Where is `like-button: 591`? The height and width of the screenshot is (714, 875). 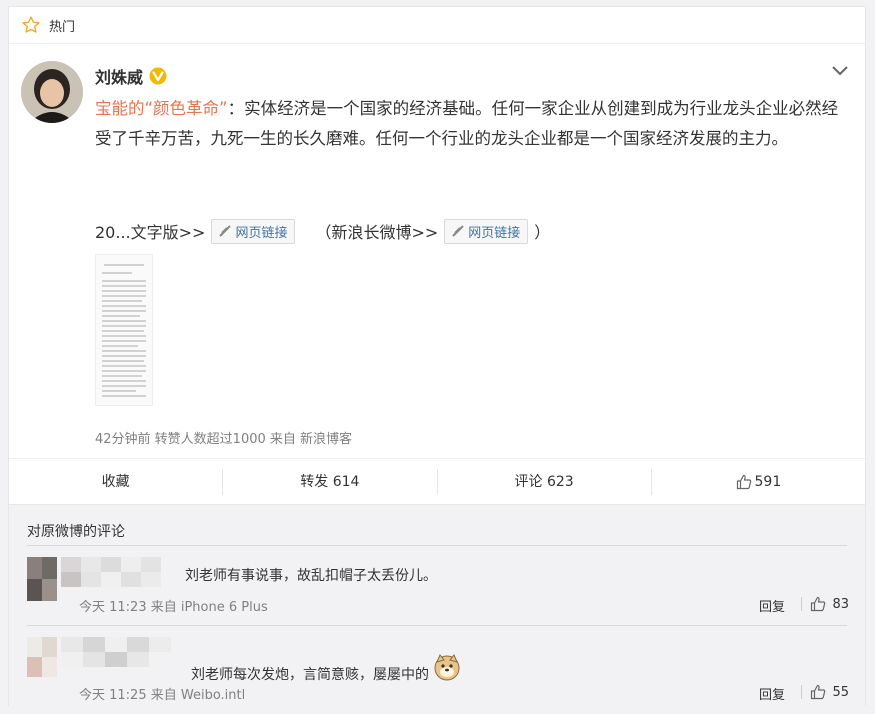 like-button: 591 is located at coordinates (758, 482).